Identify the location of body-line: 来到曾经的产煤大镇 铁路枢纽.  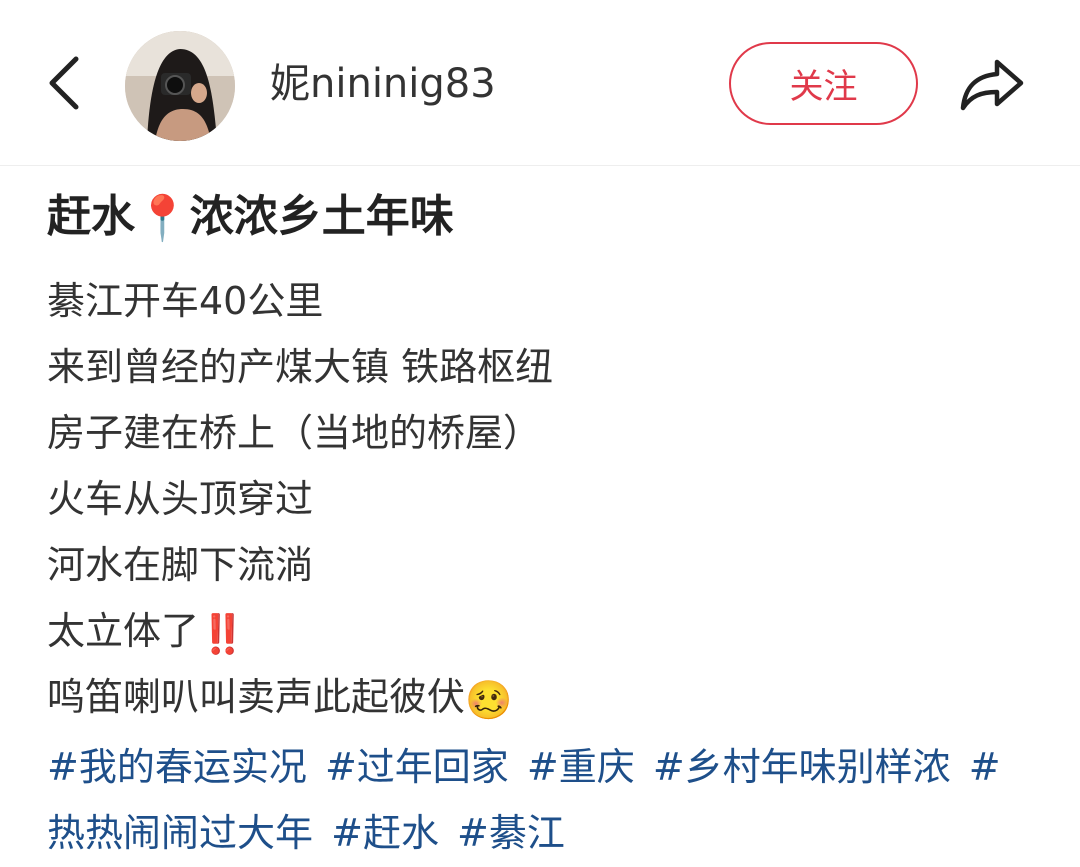
(300, 367).